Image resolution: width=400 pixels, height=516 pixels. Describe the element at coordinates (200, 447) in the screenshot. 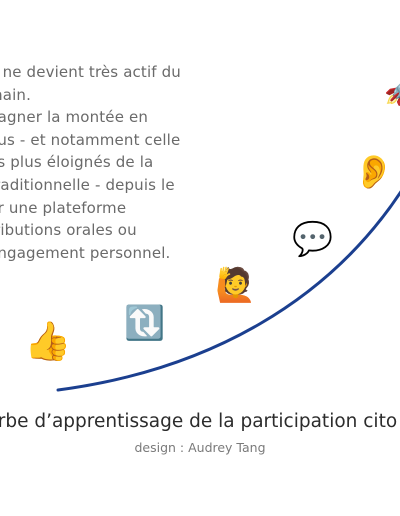

I see `chart-caption-credit: design : Audrey Tang` at that location.